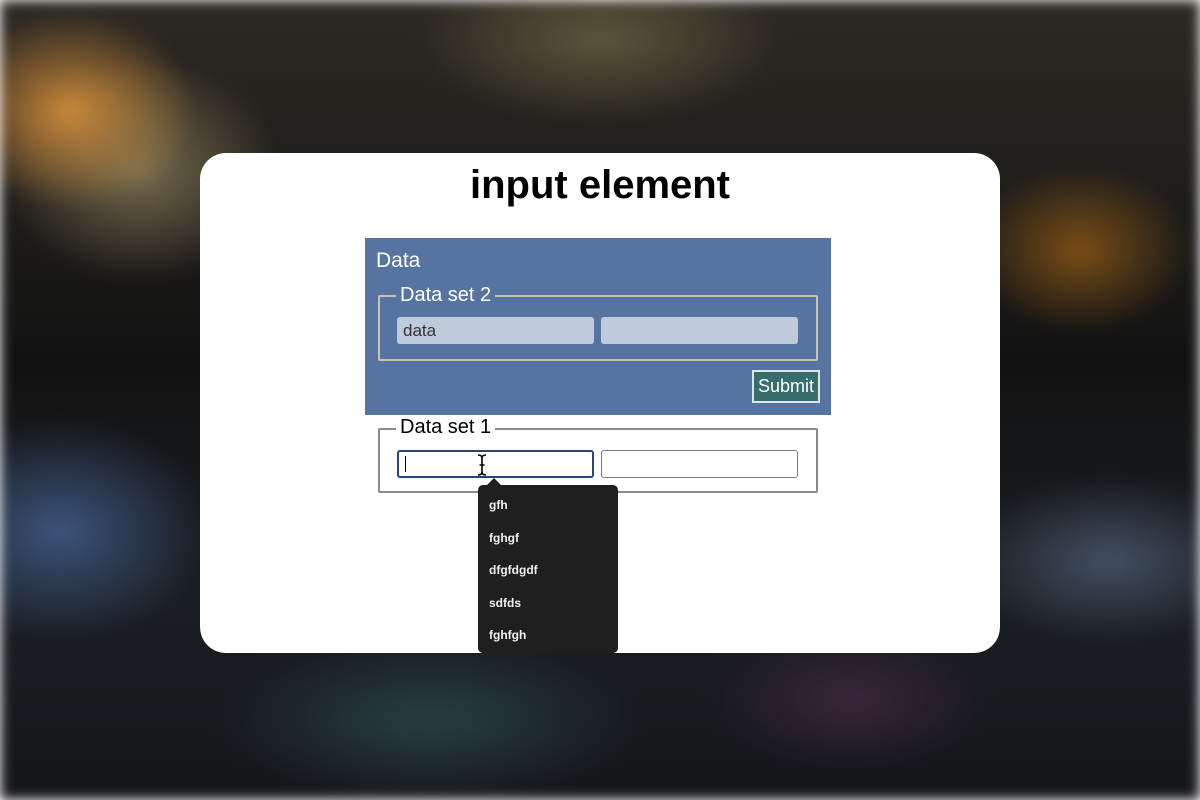  What do you see at coordinates (548, 574) in the screenshot?
I see `autocomplete-item: dfgfdgdf` at bounding box center [548, 574].